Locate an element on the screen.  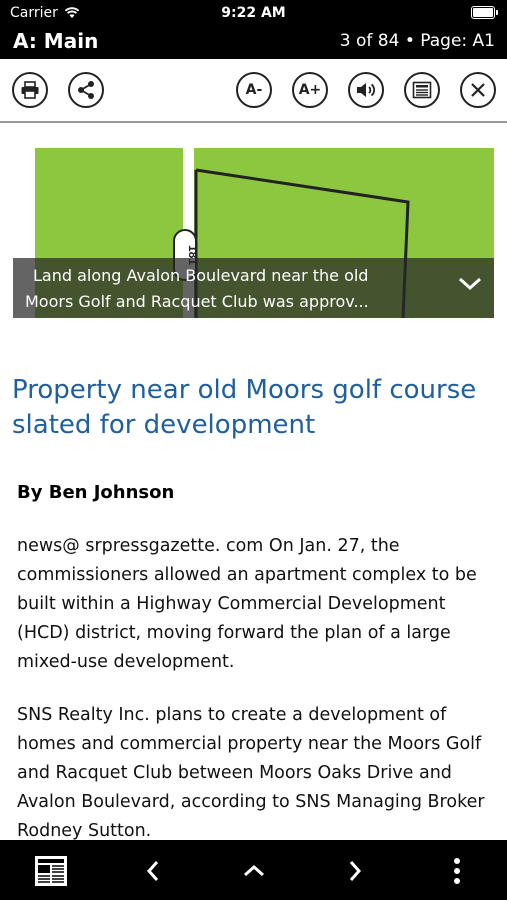
section-title: A: Main is located at coordinates (55, 41).